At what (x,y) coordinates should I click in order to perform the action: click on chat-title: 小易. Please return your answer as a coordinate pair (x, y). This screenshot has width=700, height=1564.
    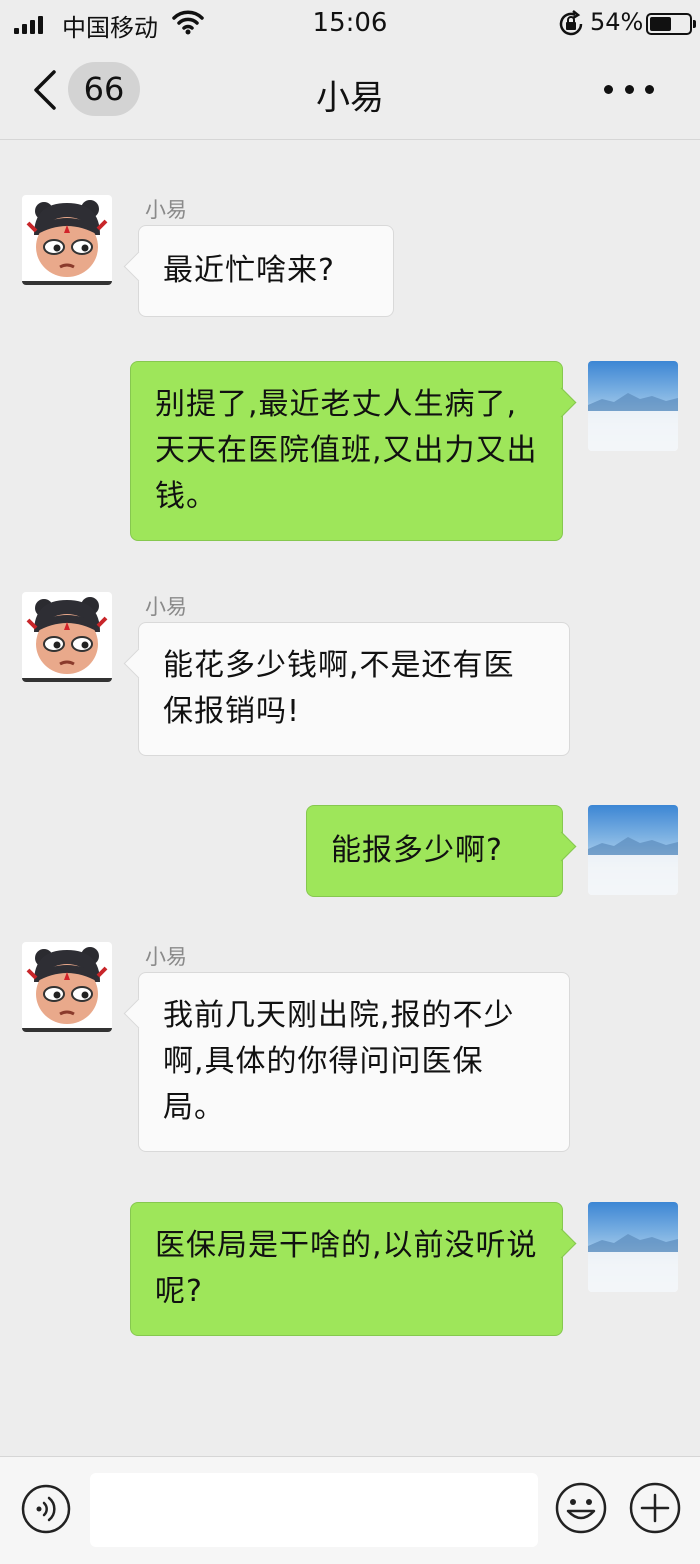
    Looking at the image, I should click on (350, 98).